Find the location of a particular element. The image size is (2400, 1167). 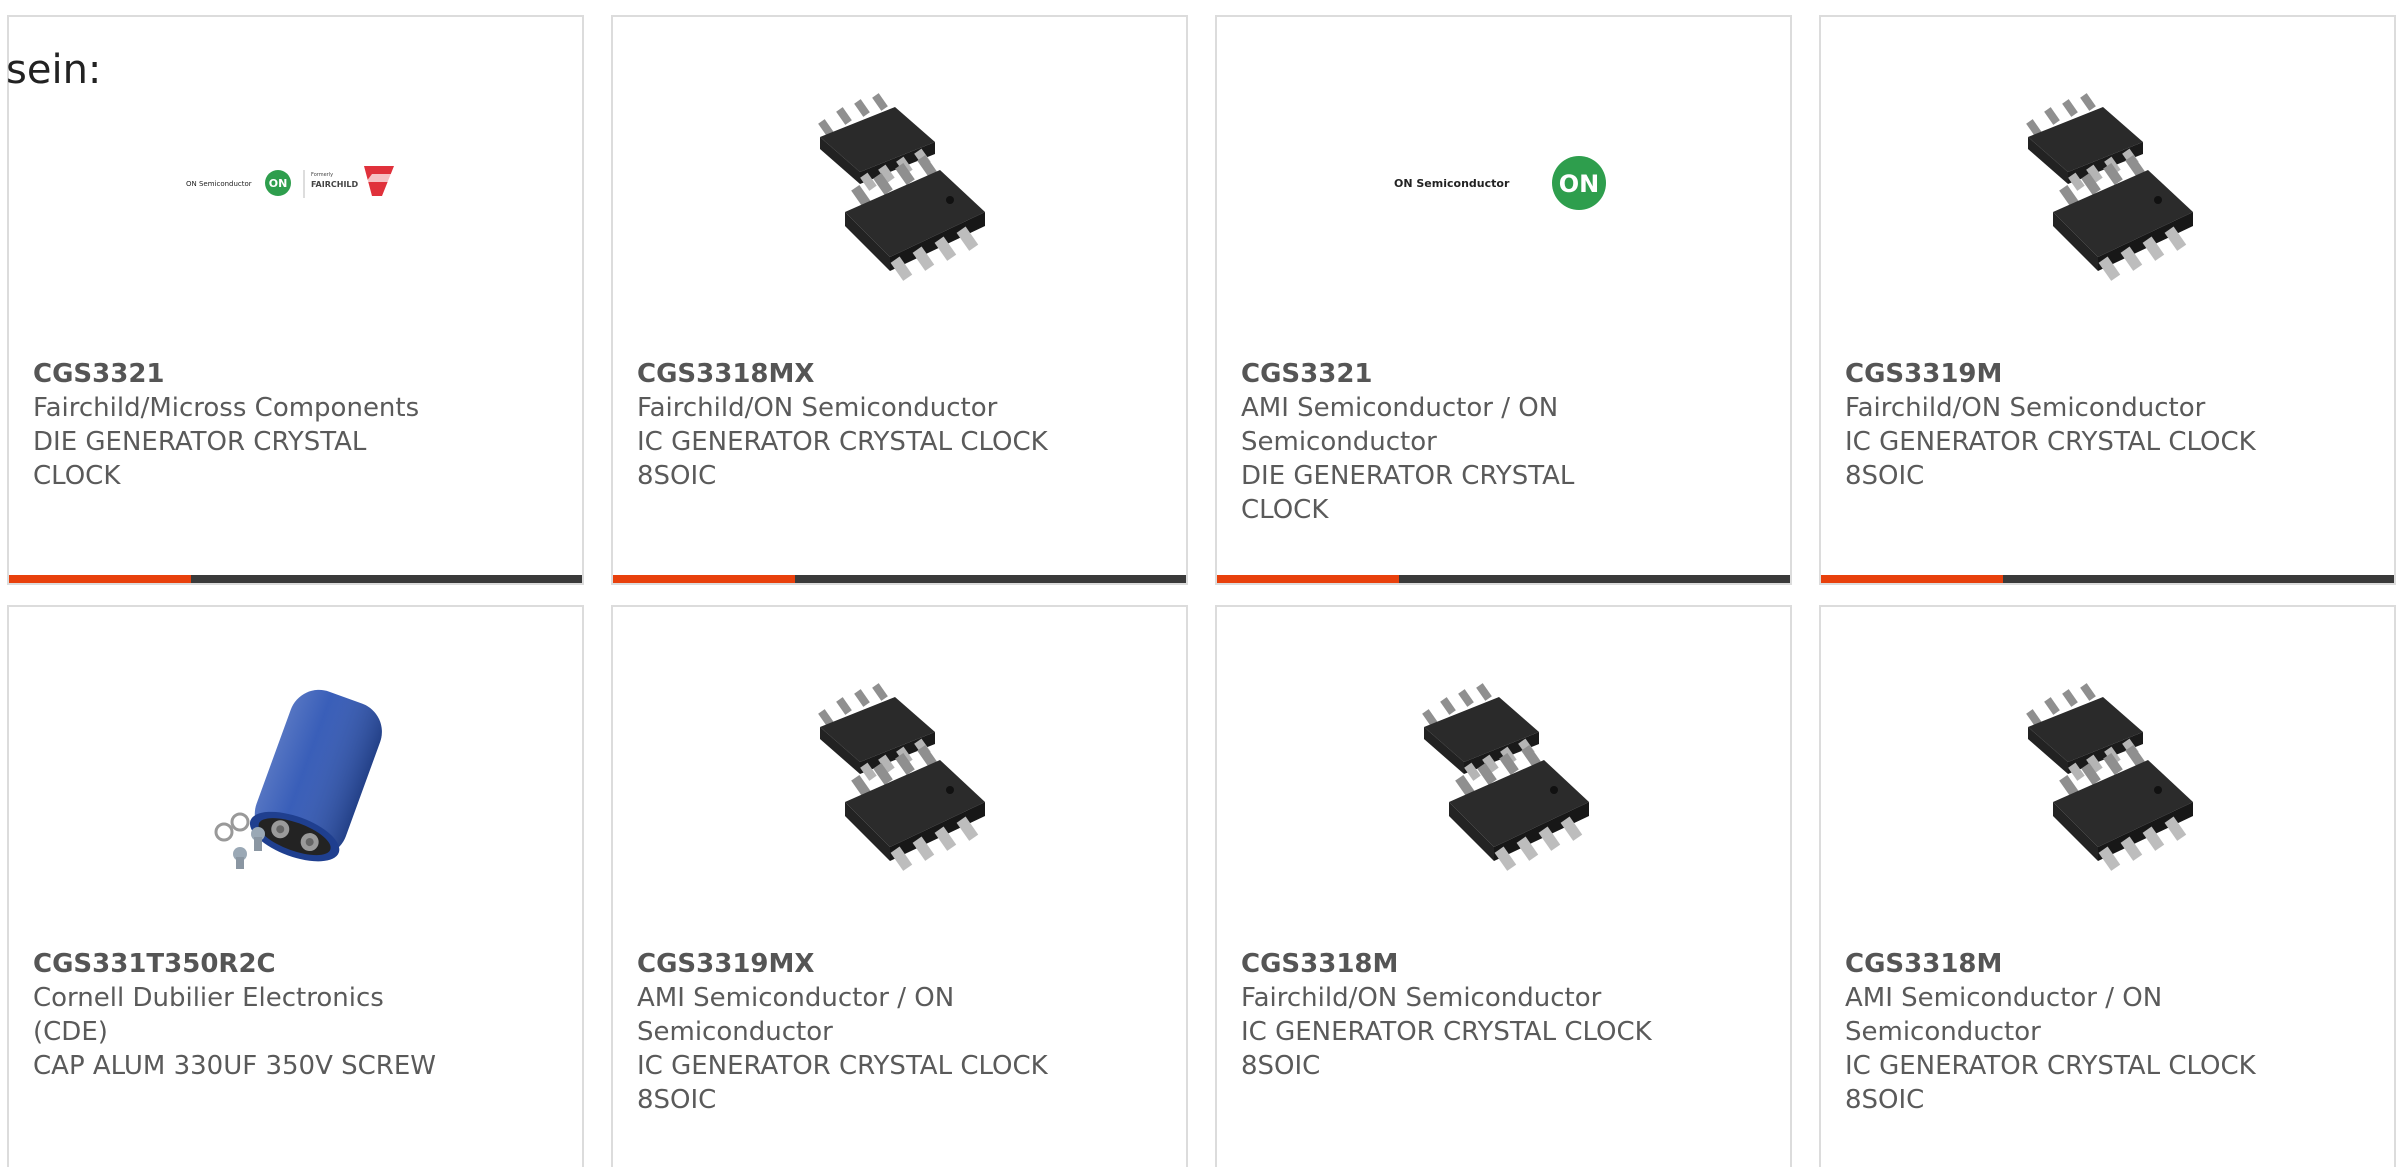

part-number: CGS3318MX is located at coordinates (847, 374).